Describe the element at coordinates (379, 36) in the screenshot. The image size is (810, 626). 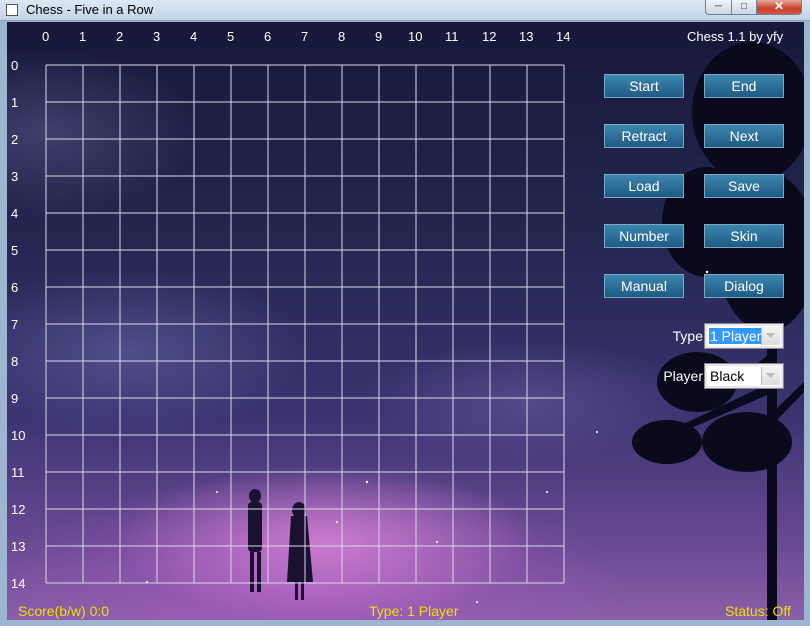
I see `column-label: 9` at that location.